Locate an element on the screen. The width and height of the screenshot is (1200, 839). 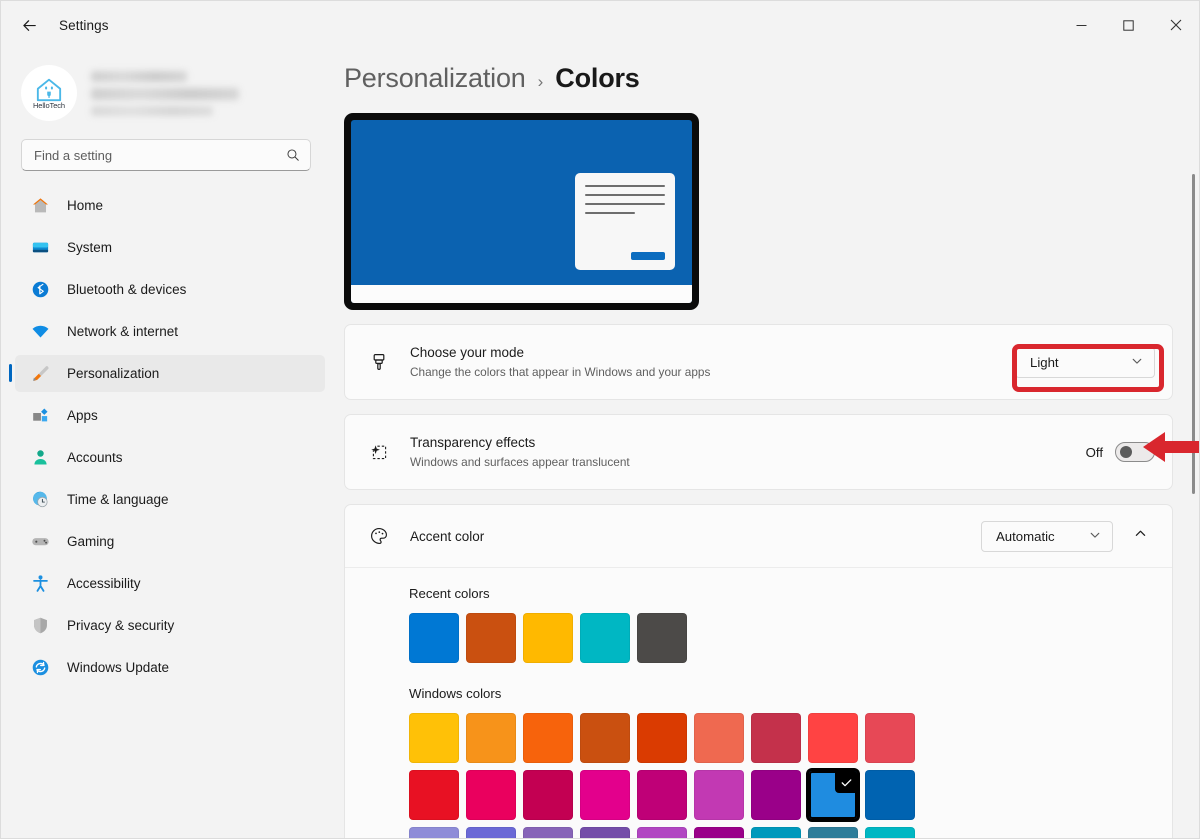
bluetooth-icon is located at coordinates (40, 290).